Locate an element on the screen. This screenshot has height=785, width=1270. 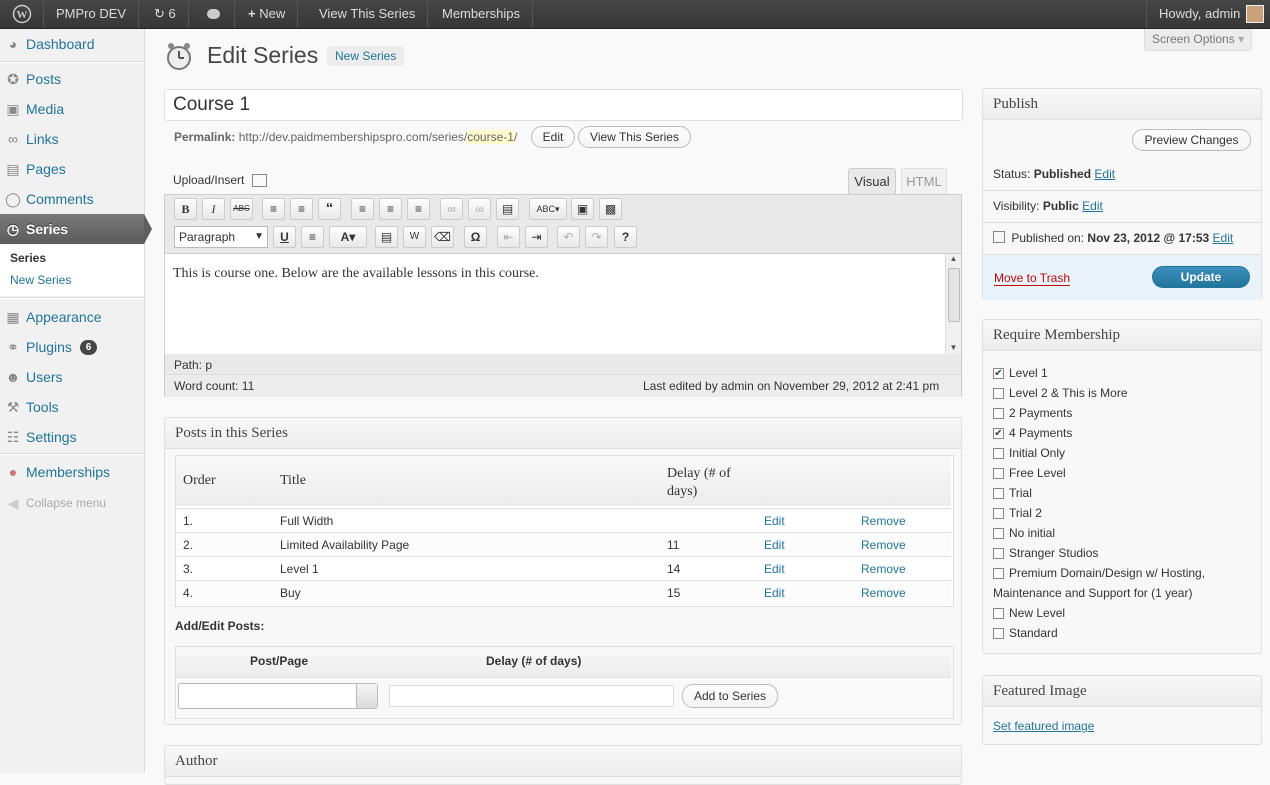
special-character-button: Ω is located at coordinates (475, 237).